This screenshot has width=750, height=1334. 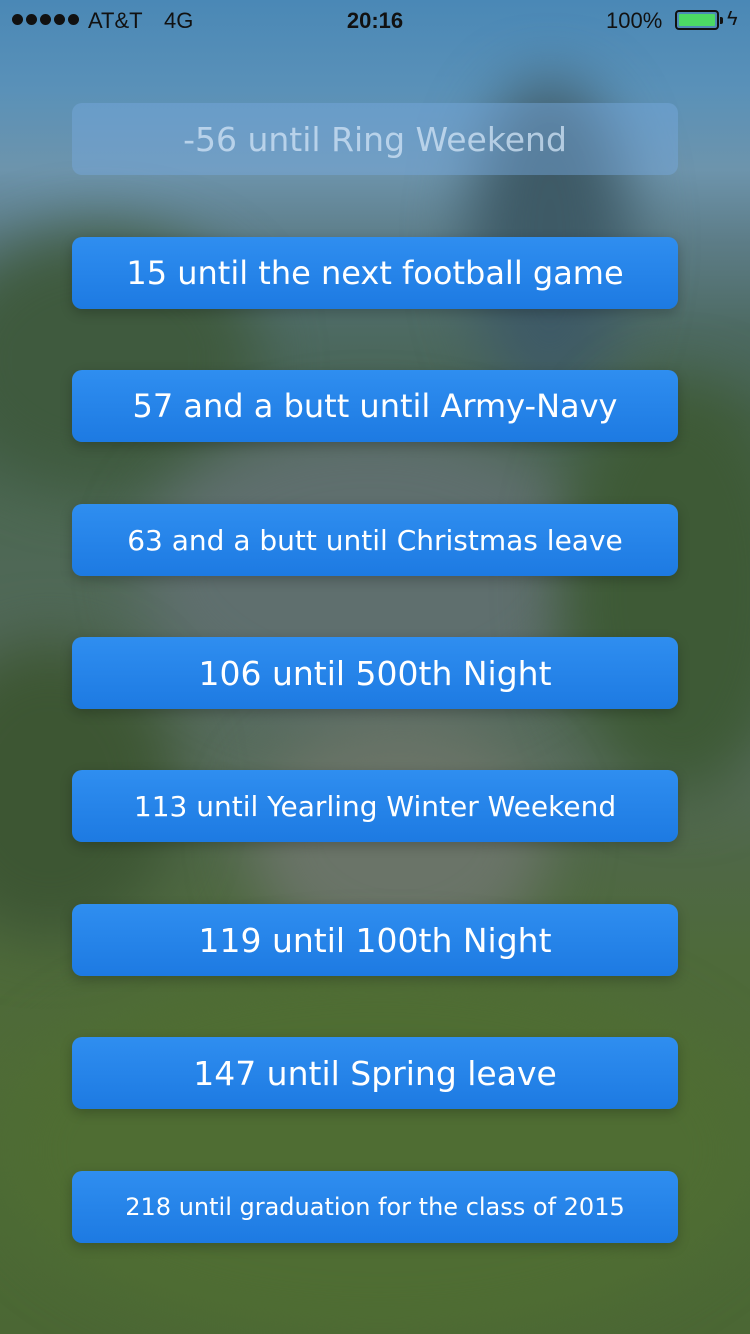 I want to click on countdown-button-yearling-winter-weekend: 113 until Yearling Winter Weekend, so click(x=375, y=806).